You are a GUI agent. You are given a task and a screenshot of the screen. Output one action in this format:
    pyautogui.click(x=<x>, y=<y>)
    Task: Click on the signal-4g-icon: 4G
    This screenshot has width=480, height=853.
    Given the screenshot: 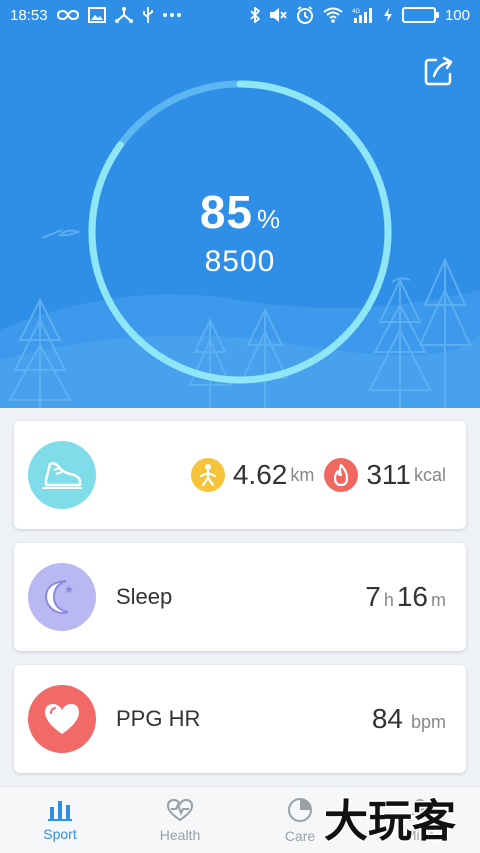 What is the action you would take?
    pyautogui.click(x=363, y=15)
    